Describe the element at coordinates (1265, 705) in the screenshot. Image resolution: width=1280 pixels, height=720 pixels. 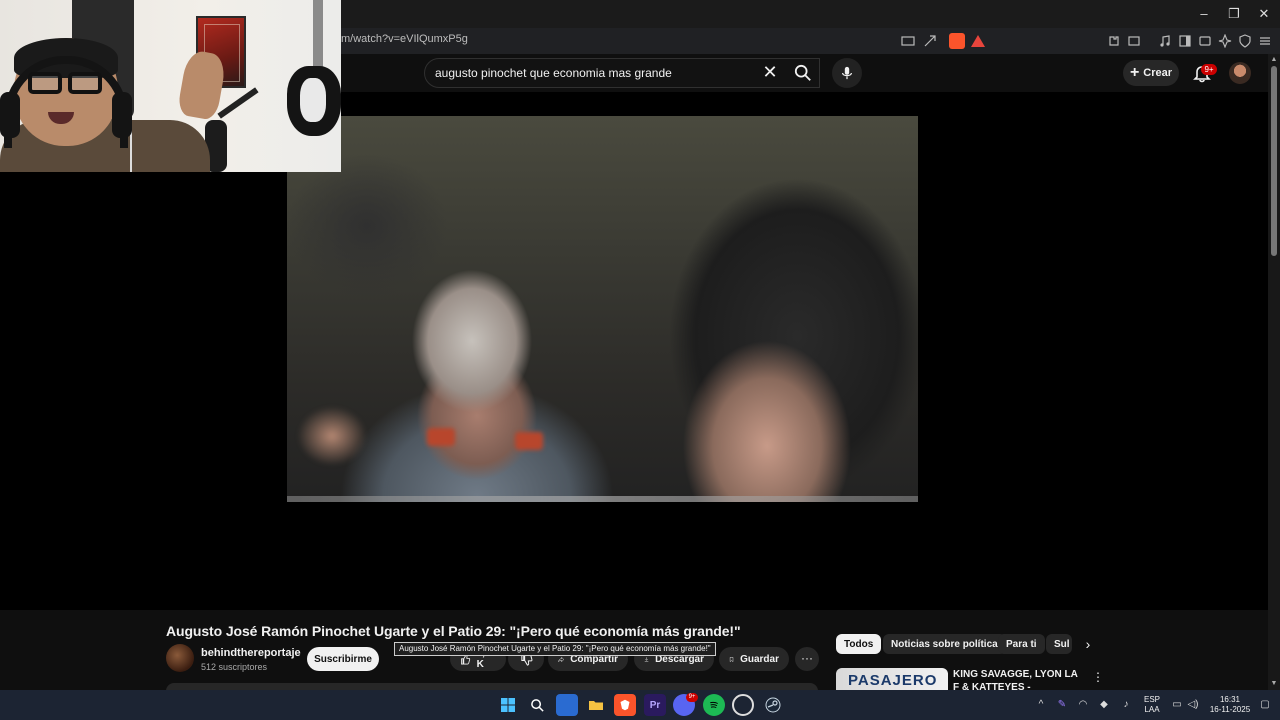
I see `notifications-center-icon: ▢` at that location.